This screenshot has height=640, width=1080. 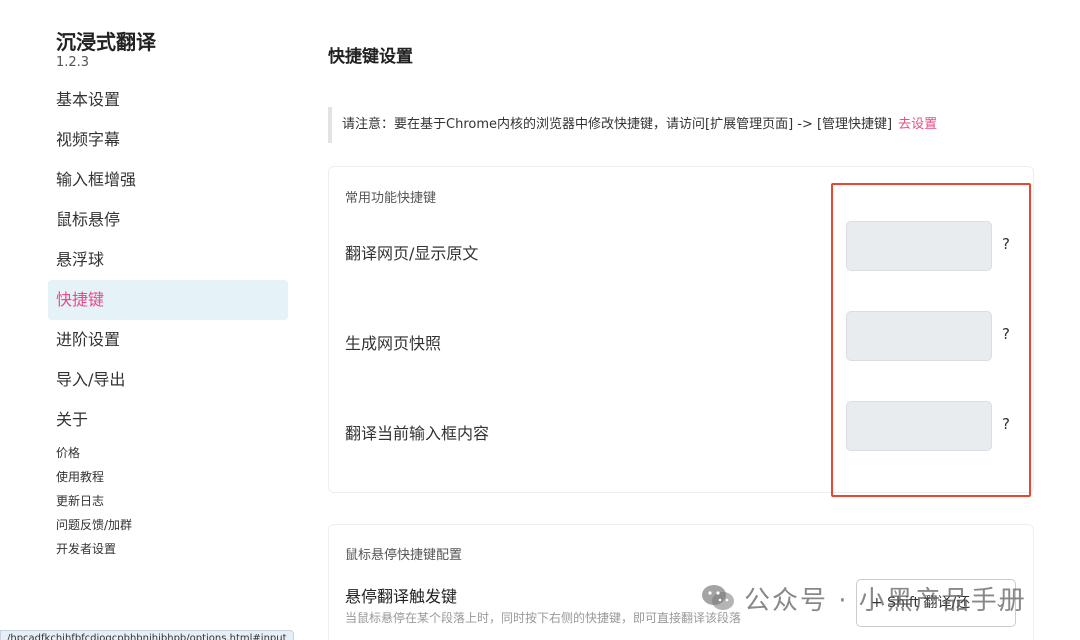 What do you see at coordinates (417, 433) in the screenshot?
I see `shortcut-label-translate-input: 翻译当前输入框内容` at bounding box center [417, 433].